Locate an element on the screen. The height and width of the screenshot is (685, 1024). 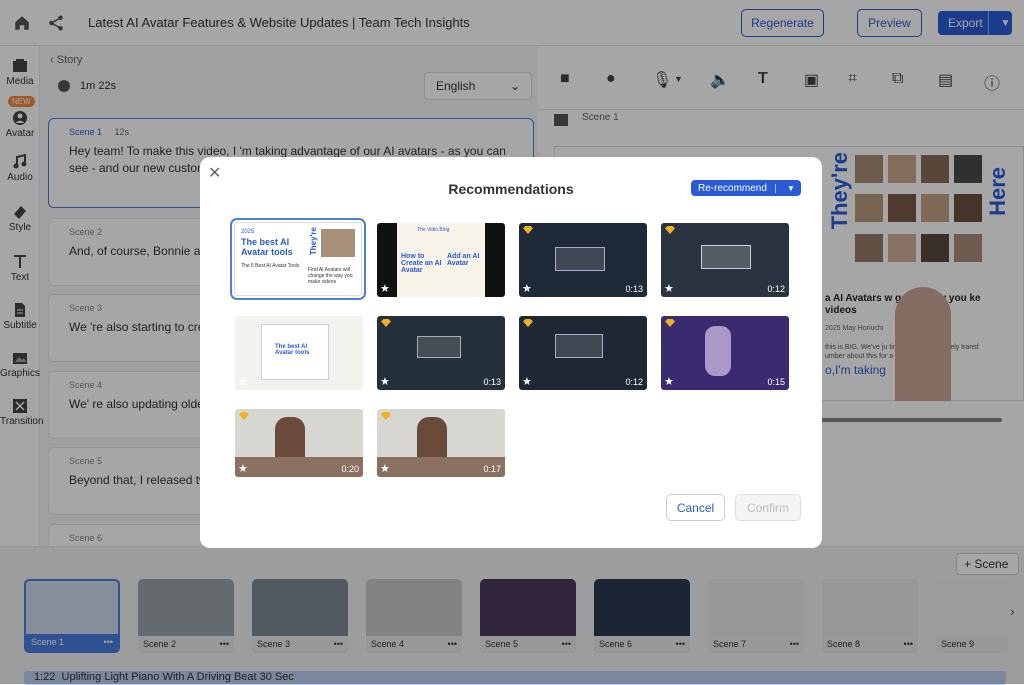
recommendation-card: ★ 0:17 is located at coordinates (441, 443).